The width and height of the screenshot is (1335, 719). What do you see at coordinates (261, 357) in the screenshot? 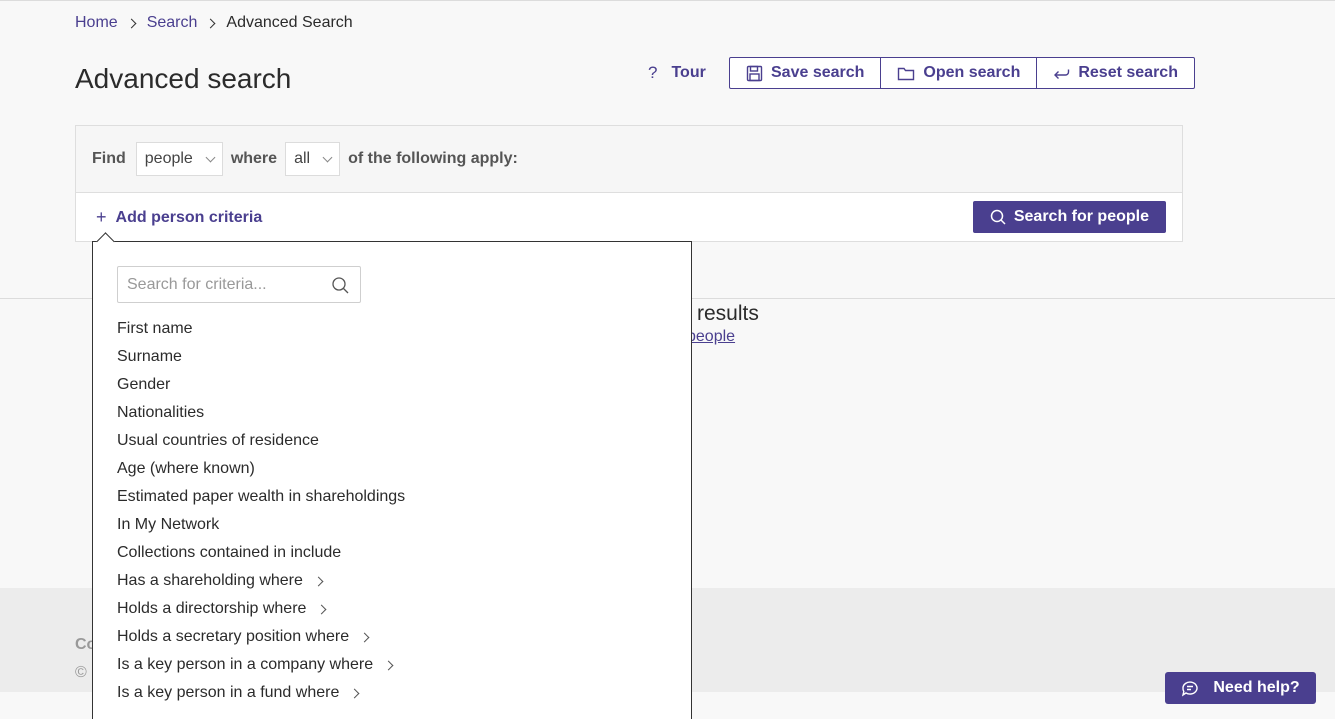
I see `list-item: Surname` at bounding box center [261, 357].